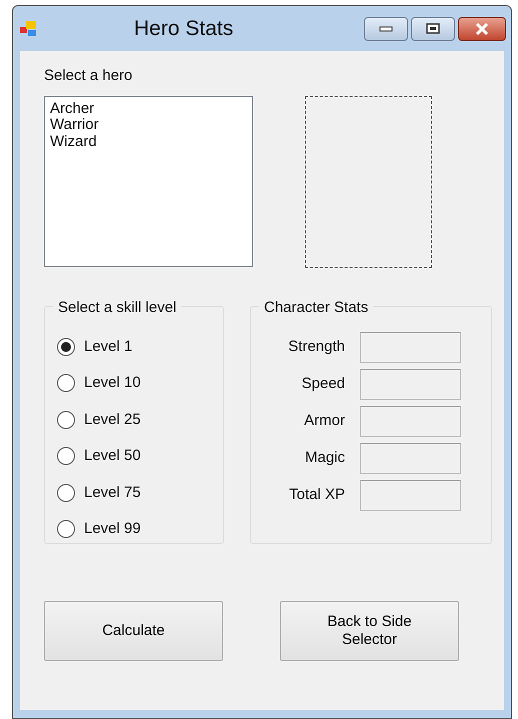 The height and width of the screenshot is (719, 518). I want to click on close-icon, so click(482, 28).